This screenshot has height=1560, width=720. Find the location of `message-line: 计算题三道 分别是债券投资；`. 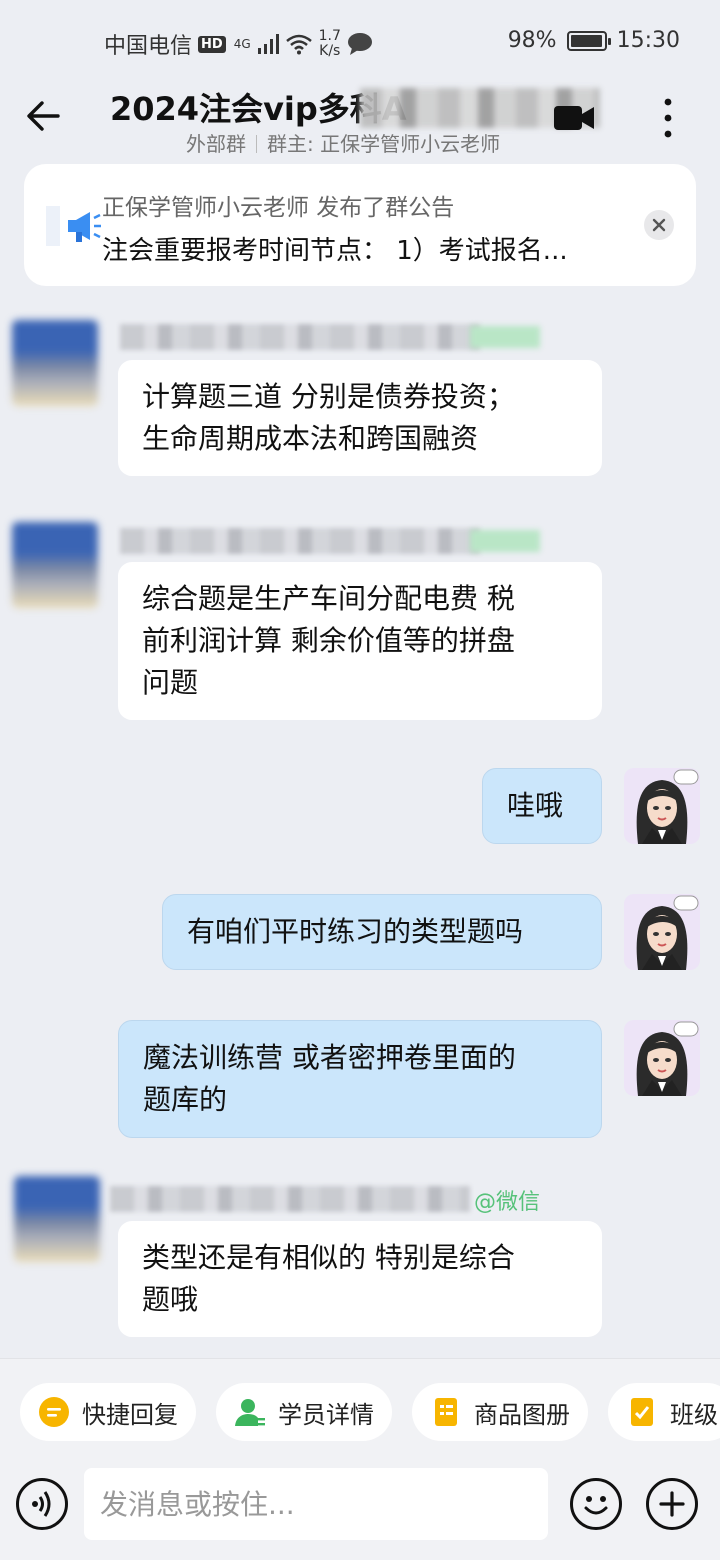

message-line: 计算题三道 分别是债券投资； is located at coordinates (328, 396).